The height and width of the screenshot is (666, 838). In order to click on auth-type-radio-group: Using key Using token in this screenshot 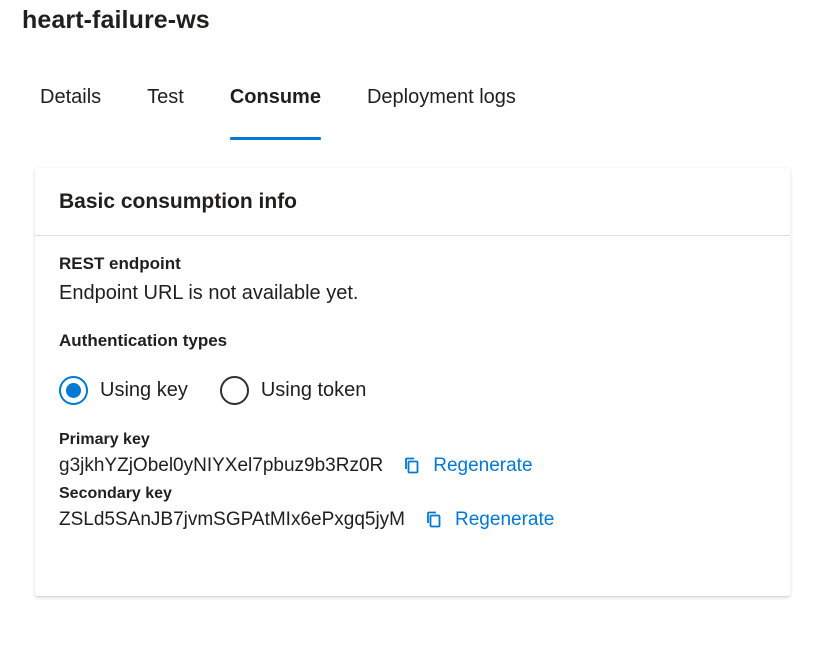, I will do `click(424, 390)`.